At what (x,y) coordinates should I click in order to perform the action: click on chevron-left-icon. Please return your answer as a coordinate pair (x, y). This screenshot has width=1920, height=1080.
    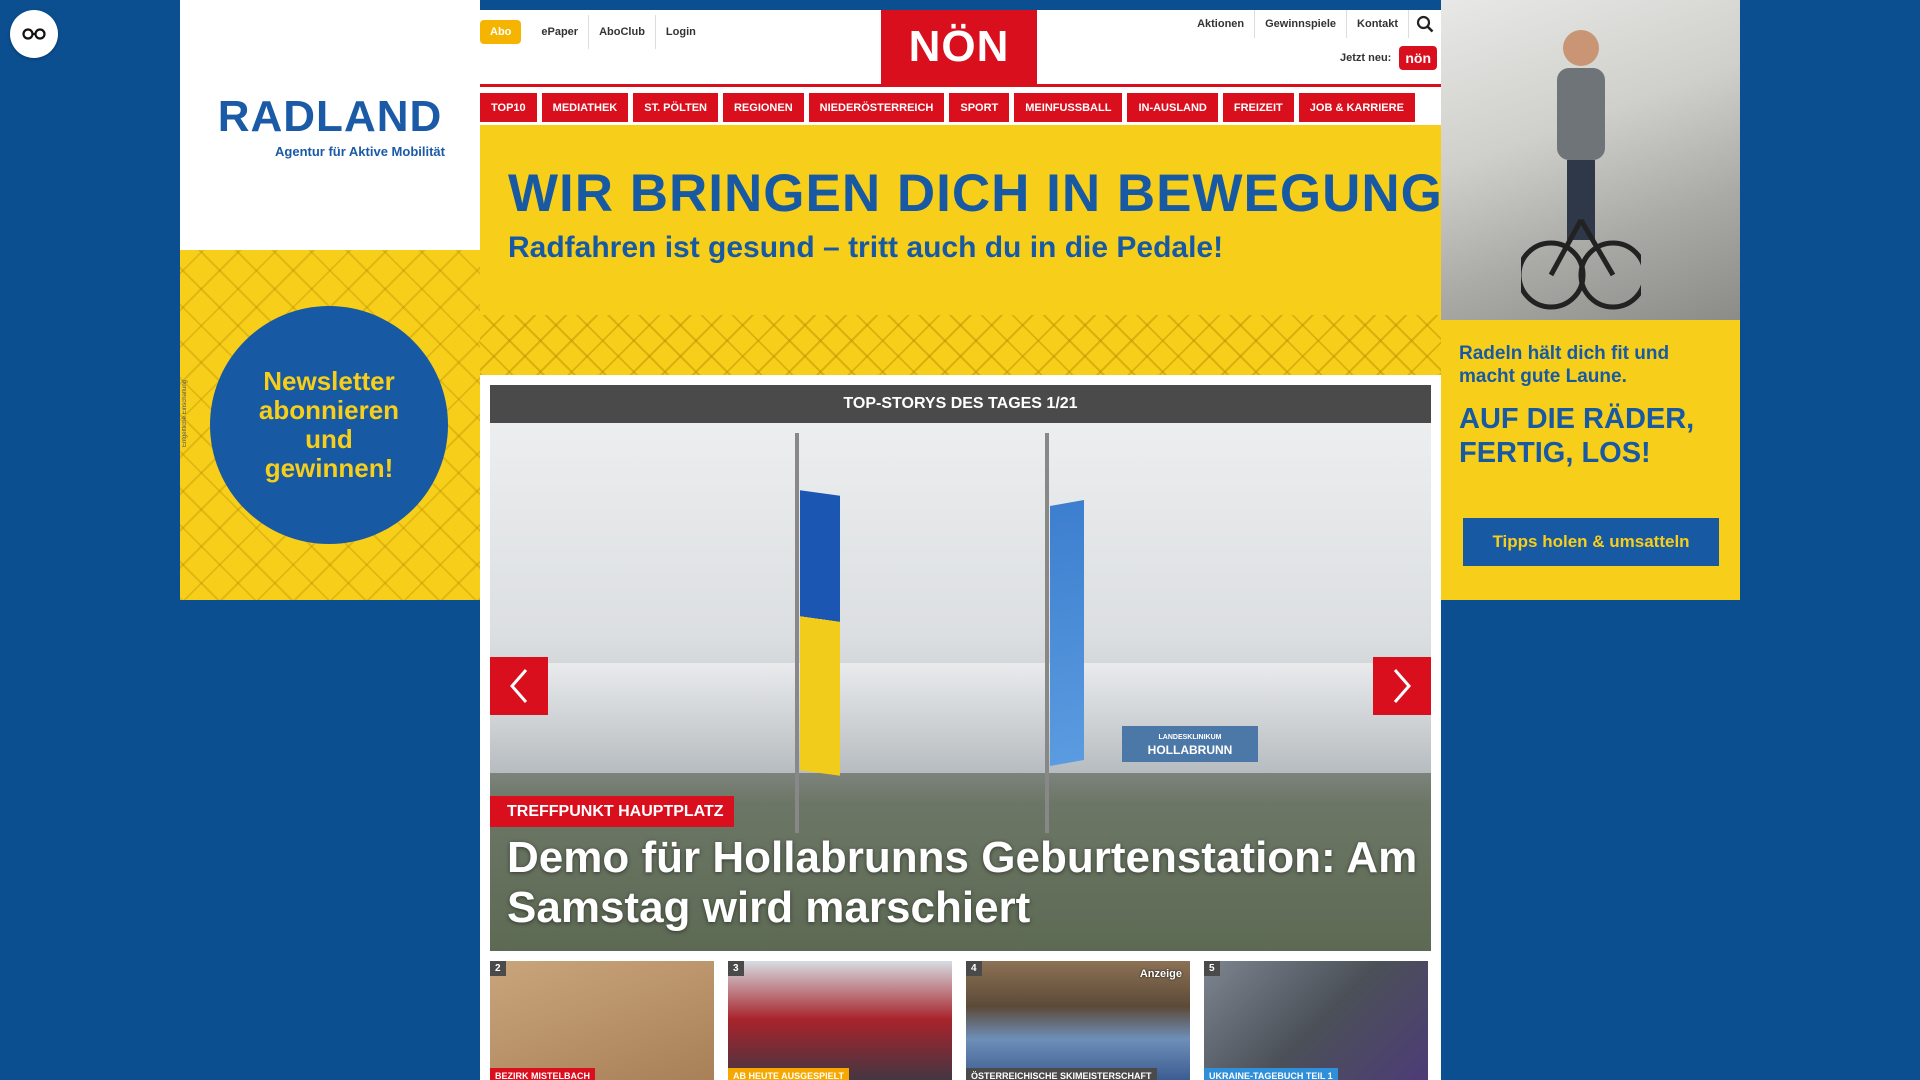
    Looking at the image, I should click on (519, 686).